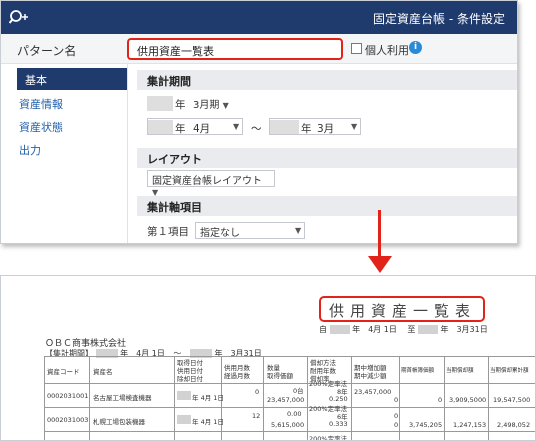  What do you see at coordinates (327, 206) in the screenshot?
I see `axis-heading: 集計軸項目` at bounding box center [327, 206].